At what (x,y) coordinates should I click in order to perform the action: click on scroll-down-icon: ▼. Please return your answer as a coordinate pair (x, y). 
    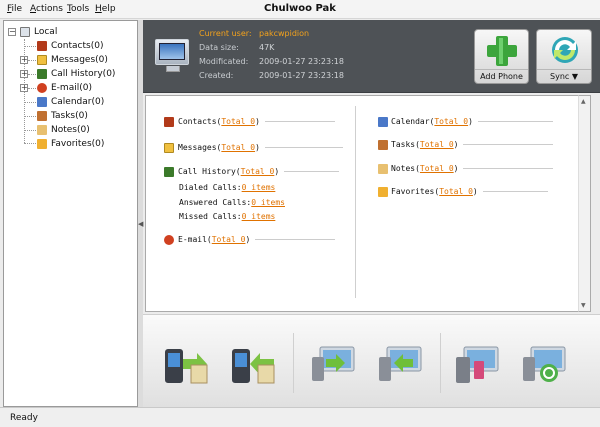
    Looking at the image, I should click on (583, 305).